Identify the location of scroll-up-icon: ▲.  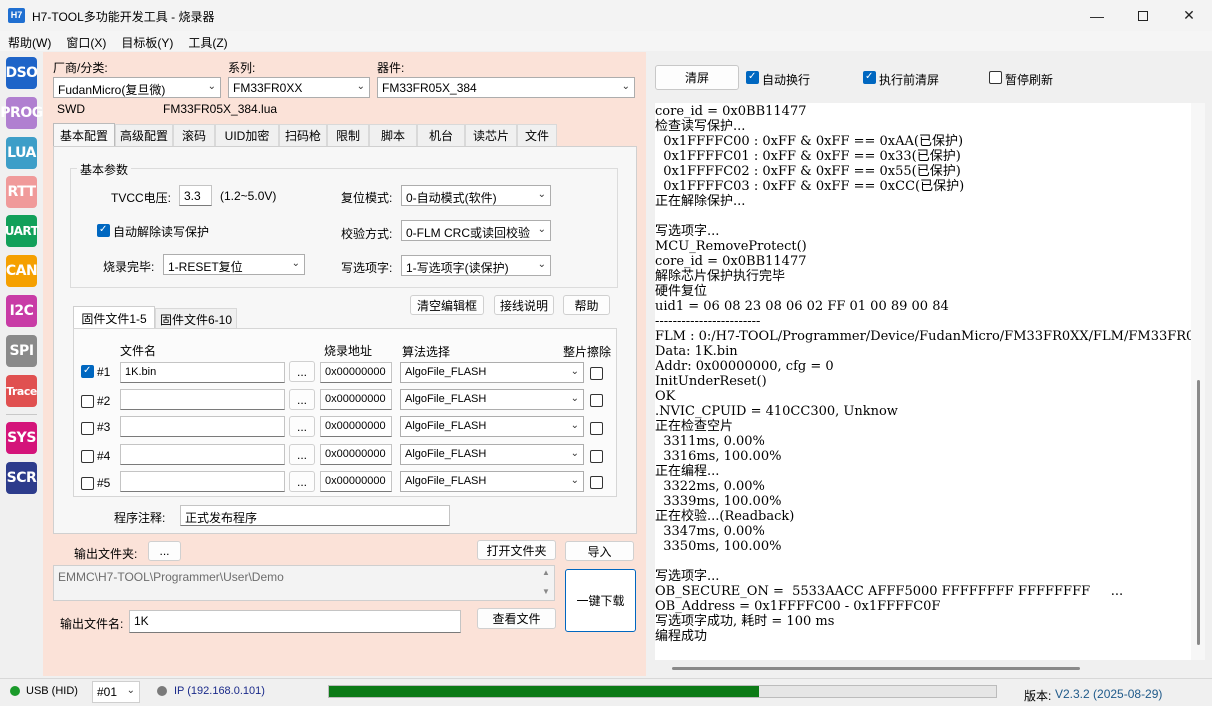
(546, 572).